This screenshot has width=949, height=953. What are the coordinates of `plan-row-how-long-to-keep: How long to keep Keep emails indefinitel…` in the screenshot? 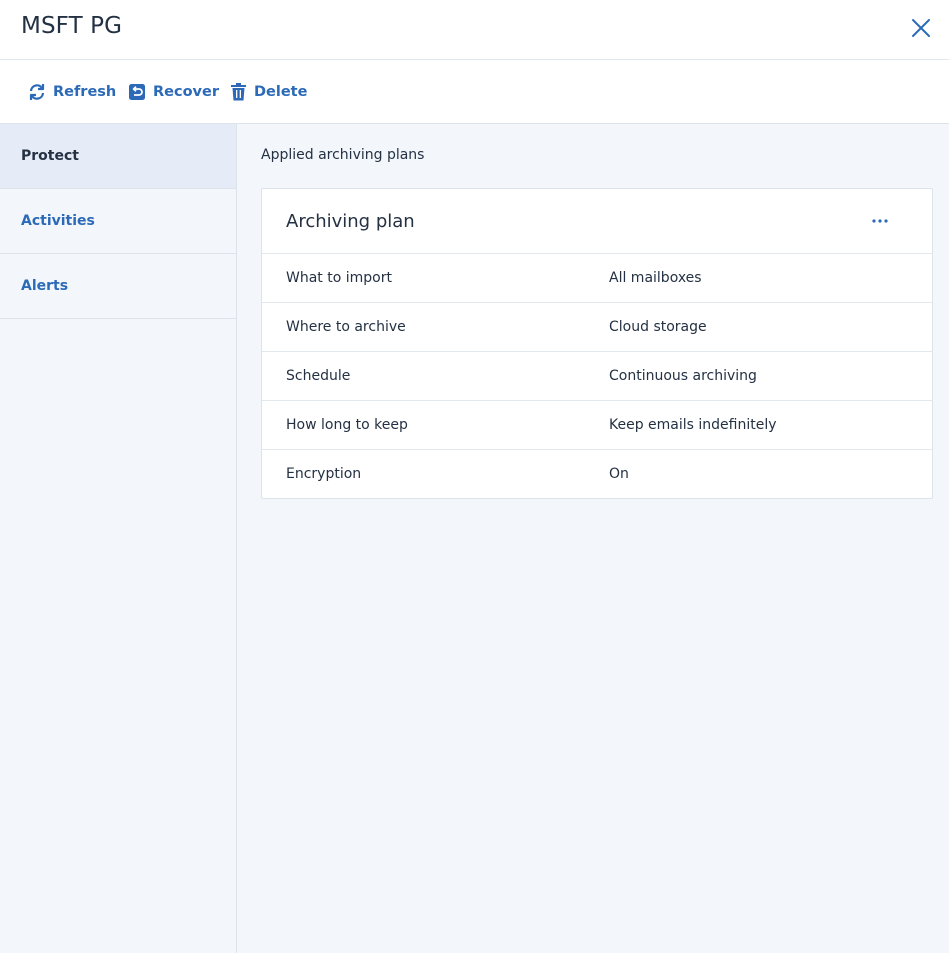 It's located at (597, 425).